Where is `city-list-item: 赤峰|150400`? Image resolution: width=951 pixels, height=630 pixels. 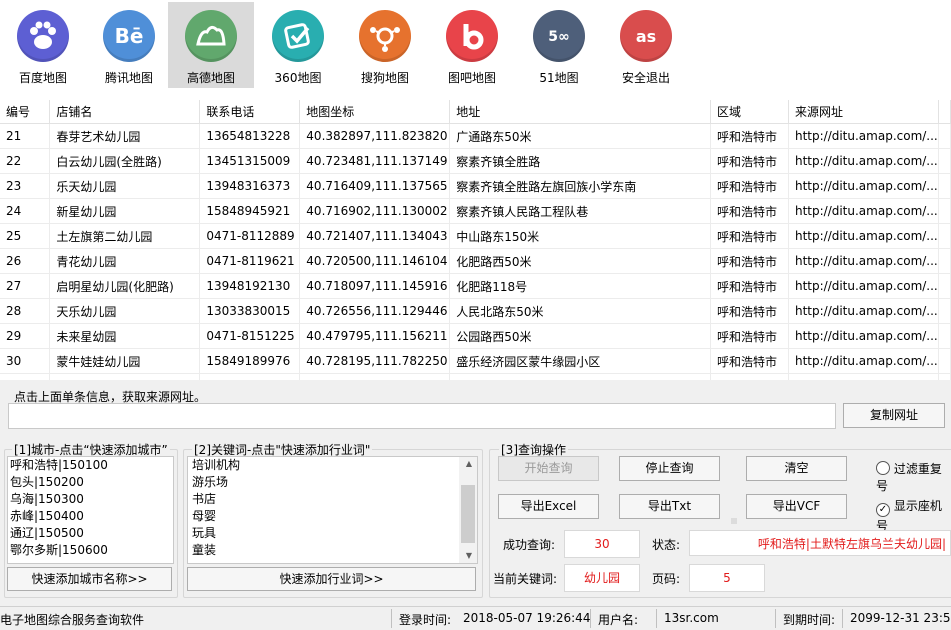 city-list-item: 赤峰|150400 is located at coordinates (90, 516).